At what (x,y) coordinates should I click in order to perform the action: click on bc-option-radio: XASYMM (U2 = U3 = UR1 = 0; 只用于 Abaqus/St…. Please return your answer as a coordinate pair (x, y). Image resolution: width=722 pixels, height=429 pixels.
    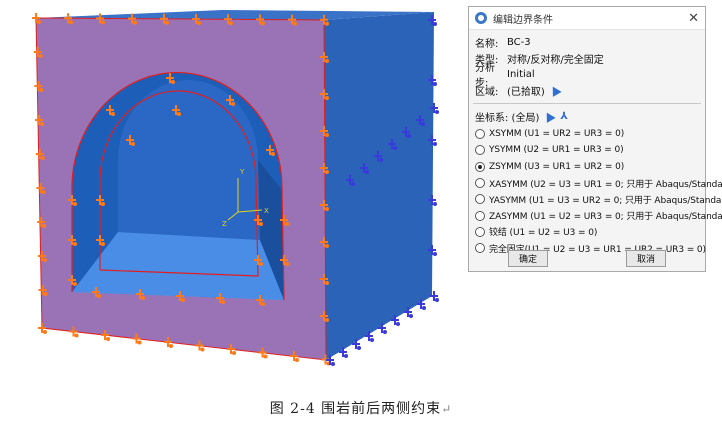
    Looking at the image, I should click on (595, 183).